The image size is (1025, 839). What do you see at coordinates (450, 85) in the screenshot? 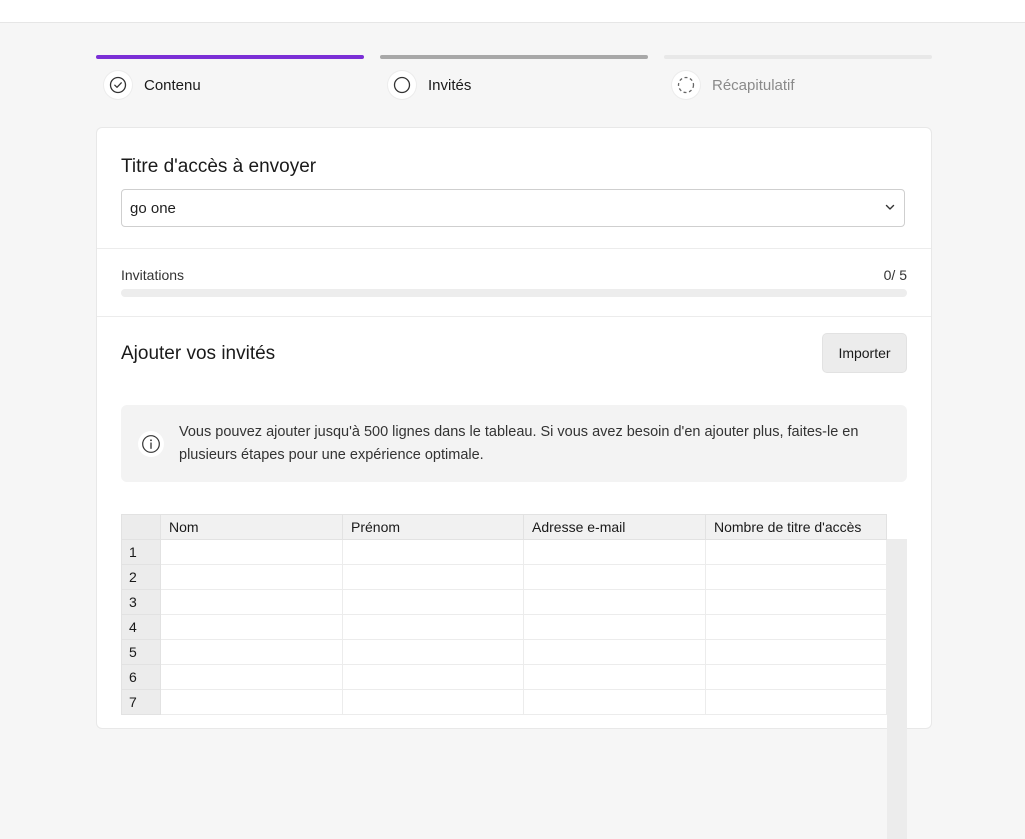
I see `step-label: Invités` at bounding box center [450, 85].